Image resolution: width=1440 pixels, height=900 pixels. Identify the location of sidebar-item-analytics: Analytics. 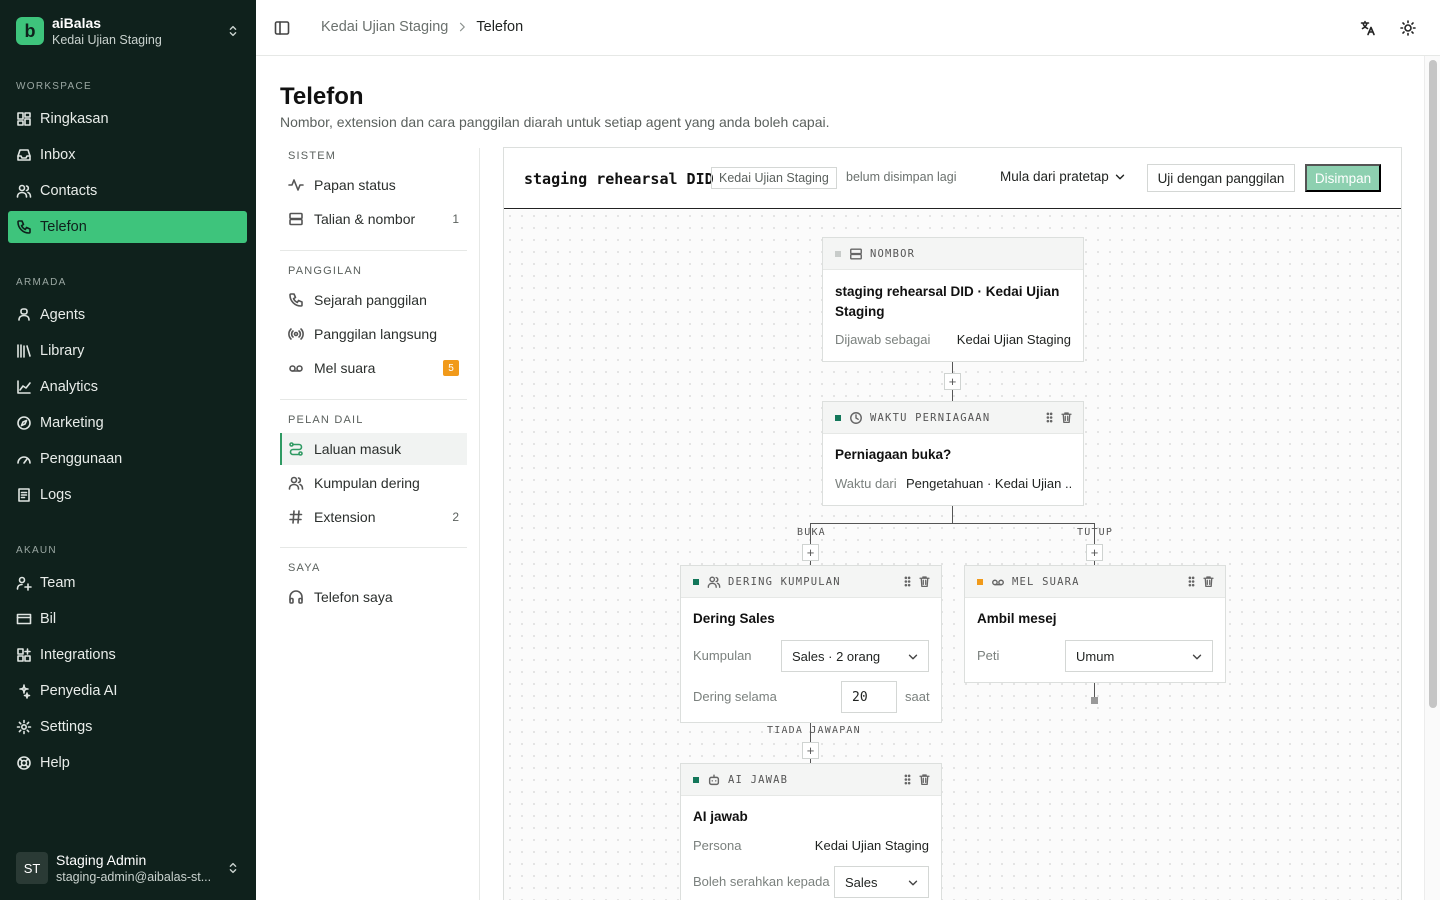
(127, 387).